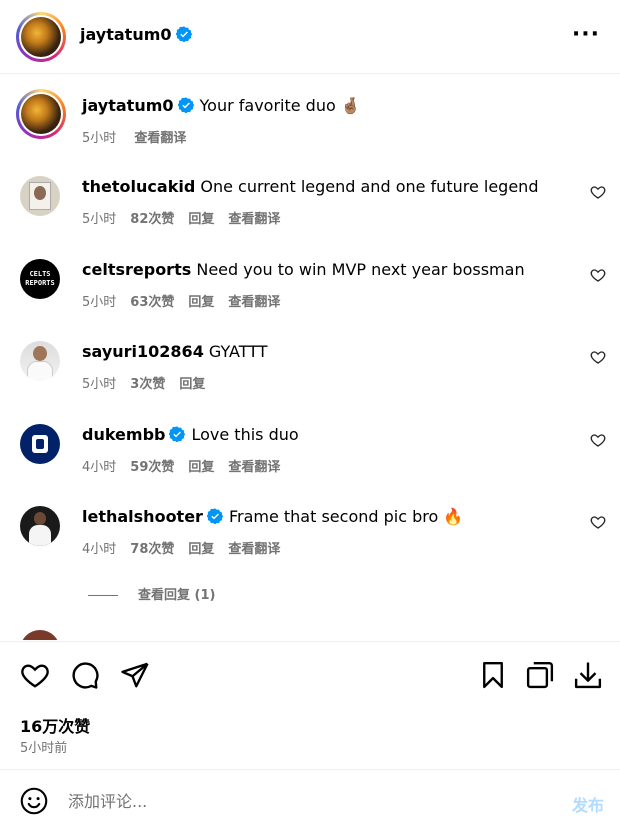 Image resolution: width=620 pixels, height=827 pixels. Describe the element at coordinates (123, 434) in the screenshot. I see `comment-username: dukembb` at that location.